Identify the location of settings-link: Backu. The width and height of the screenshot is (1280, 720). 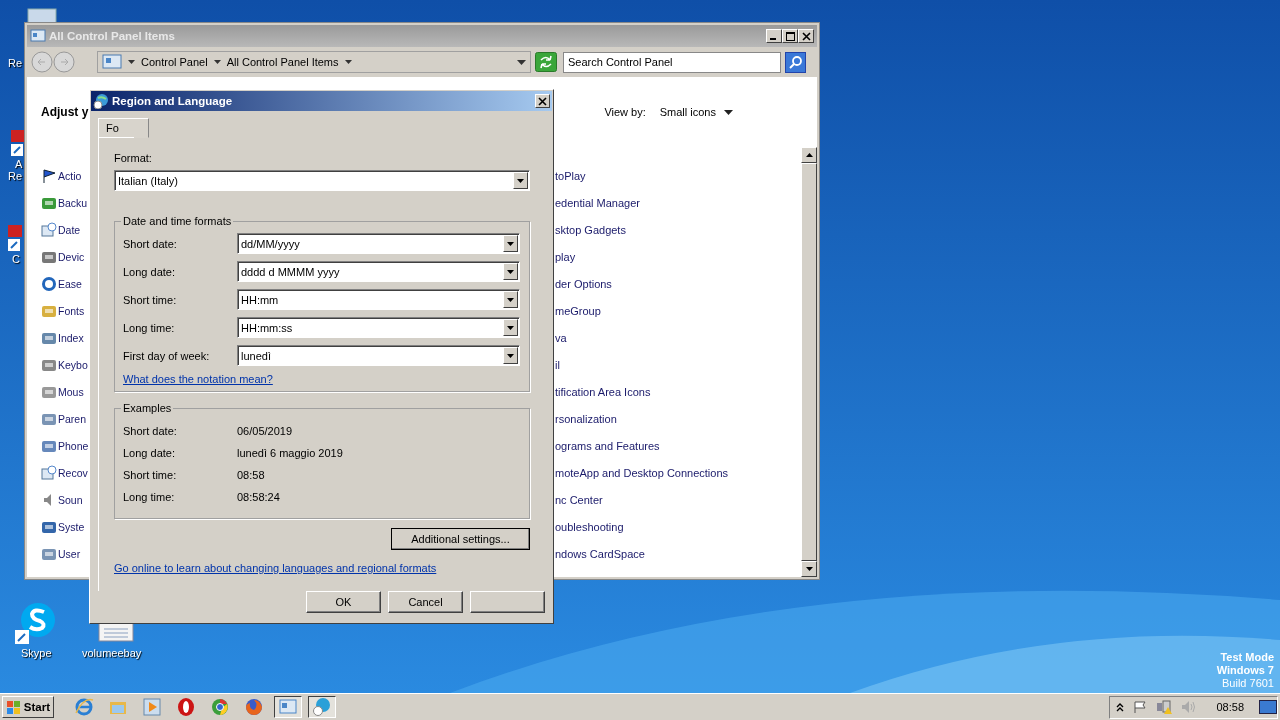
(73, 203).